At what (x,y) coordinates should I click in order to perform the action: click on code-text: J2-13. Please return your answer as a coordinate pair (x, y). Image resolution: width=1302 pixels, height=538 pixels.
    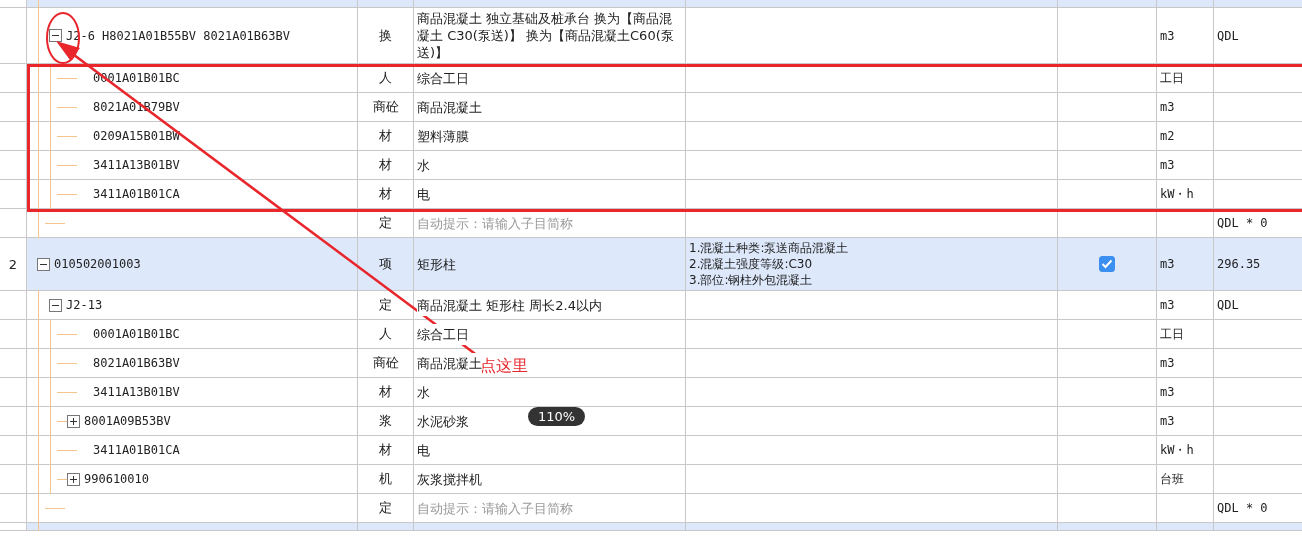
    Looking at the image, I should click on (84, 305).